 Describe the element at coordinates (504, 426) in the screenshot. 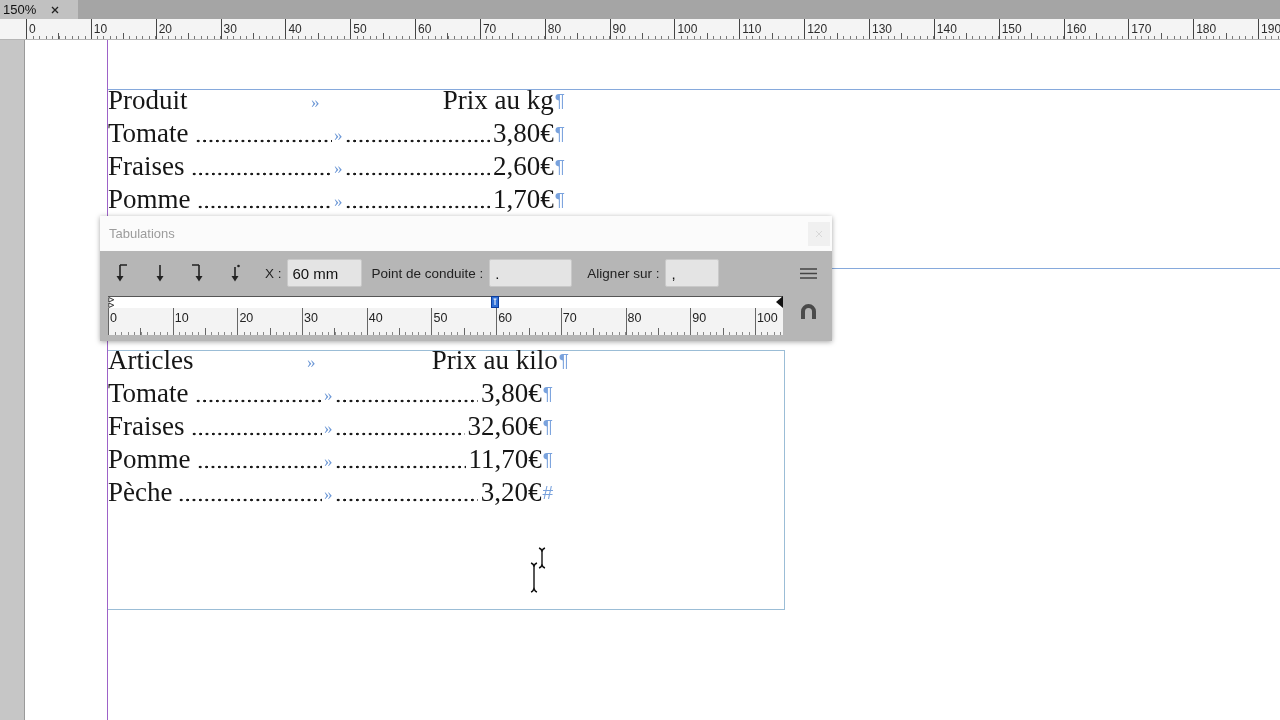

I see `price-text: 32,60€` at that location.